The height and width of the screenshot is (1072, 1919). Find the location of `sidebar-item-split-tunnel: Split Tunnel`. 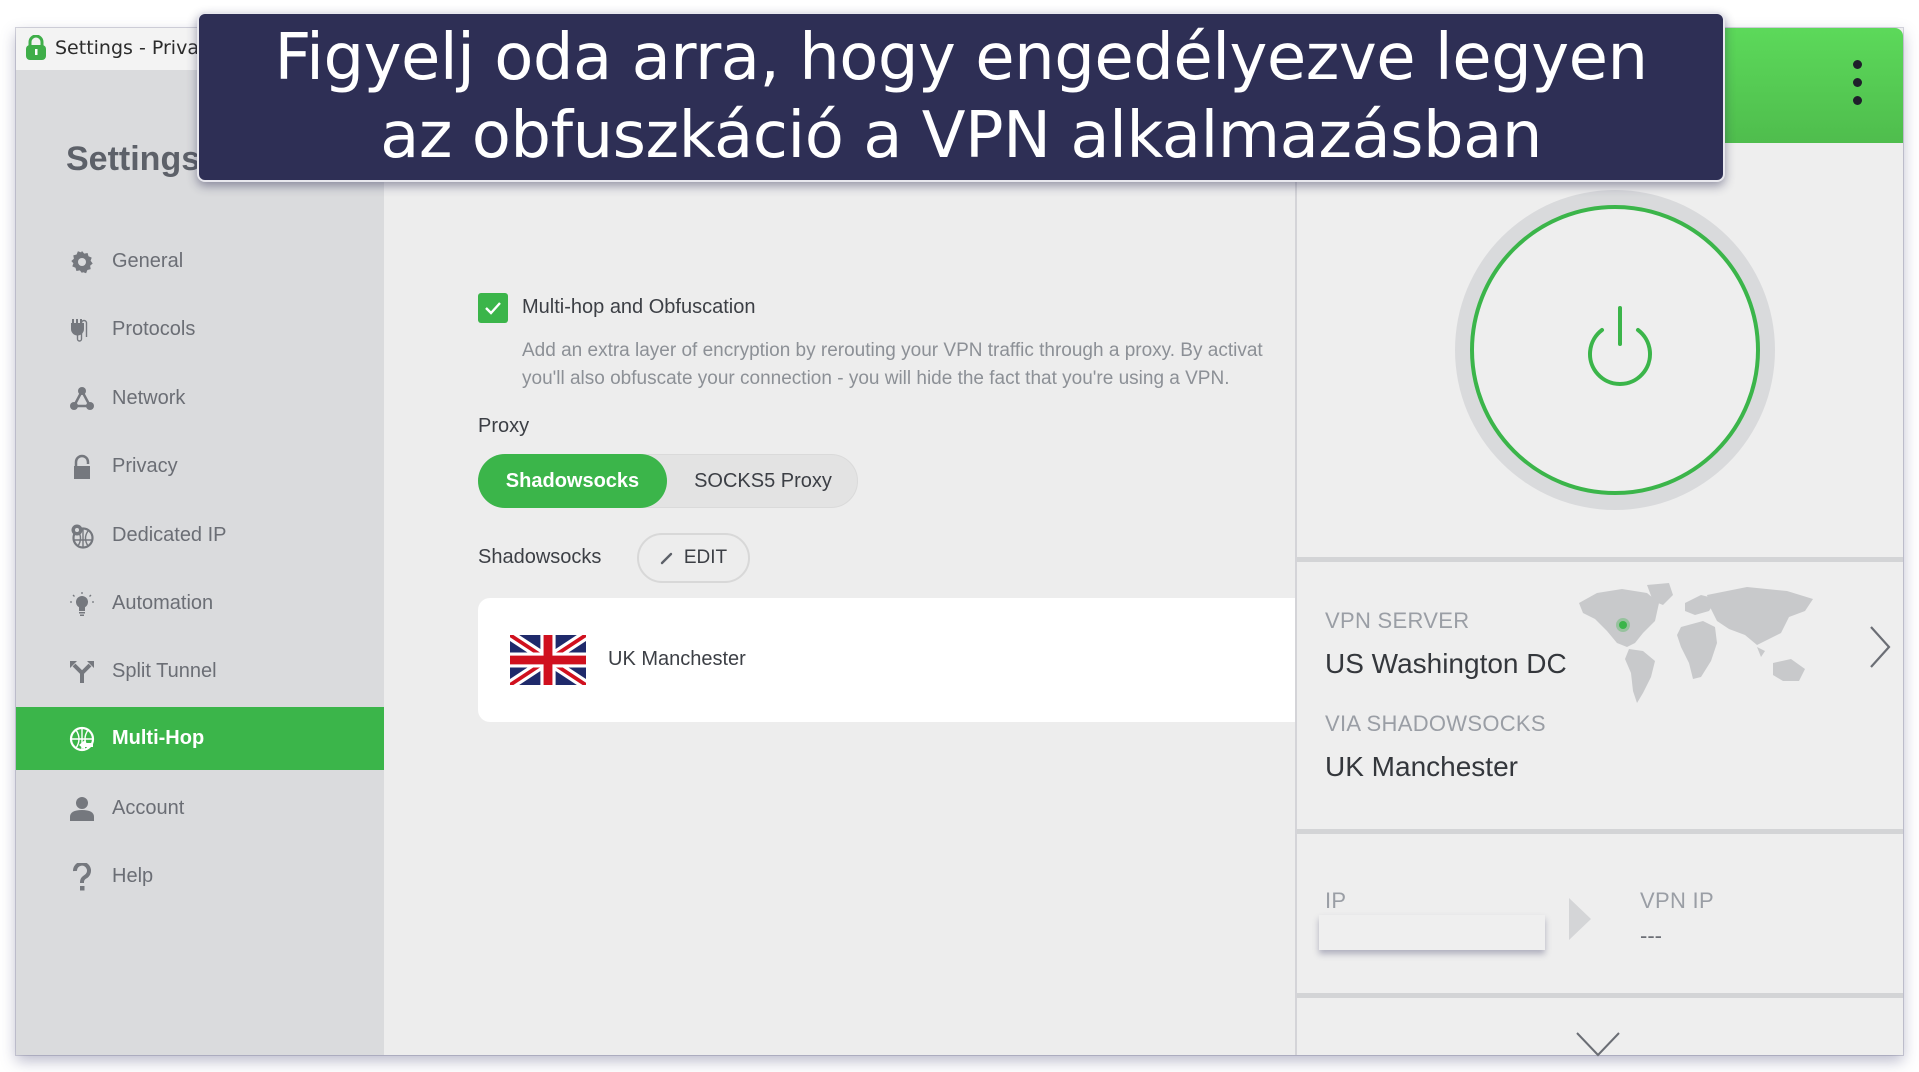

sidebar-item-split-tunnel: Split Tunnel is located at coordinates (200, 671).